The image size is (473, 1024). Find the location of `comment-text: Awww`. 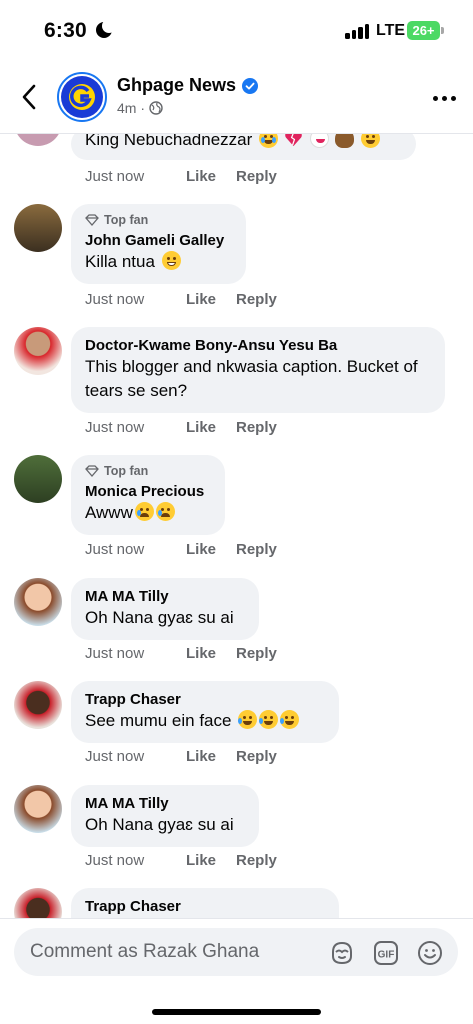

comment-text: Awww is located at coordinates (148, 513).